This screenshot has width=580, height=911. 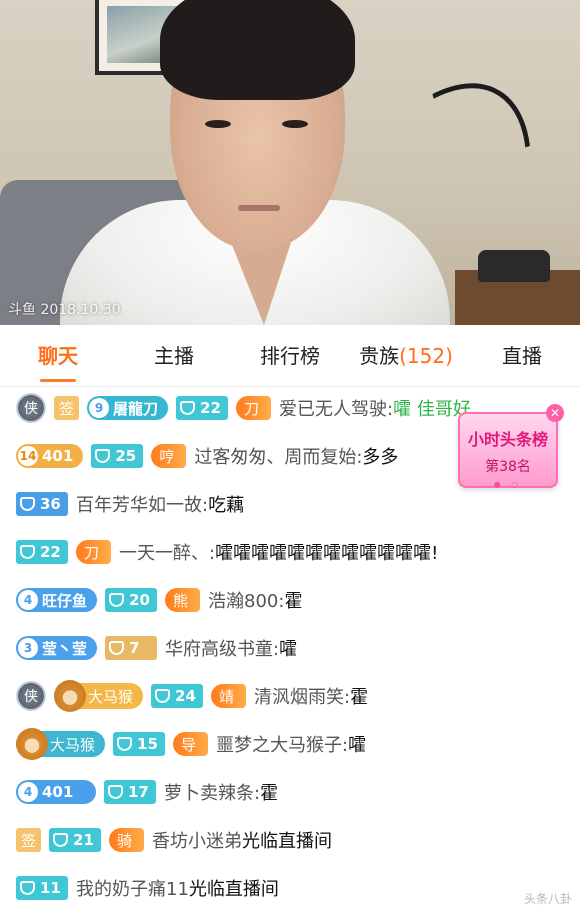 What do you see at coordinates (75, 840) in the screenshot?
I see `user-level-badge: 21` at bounding box center [75, 840].